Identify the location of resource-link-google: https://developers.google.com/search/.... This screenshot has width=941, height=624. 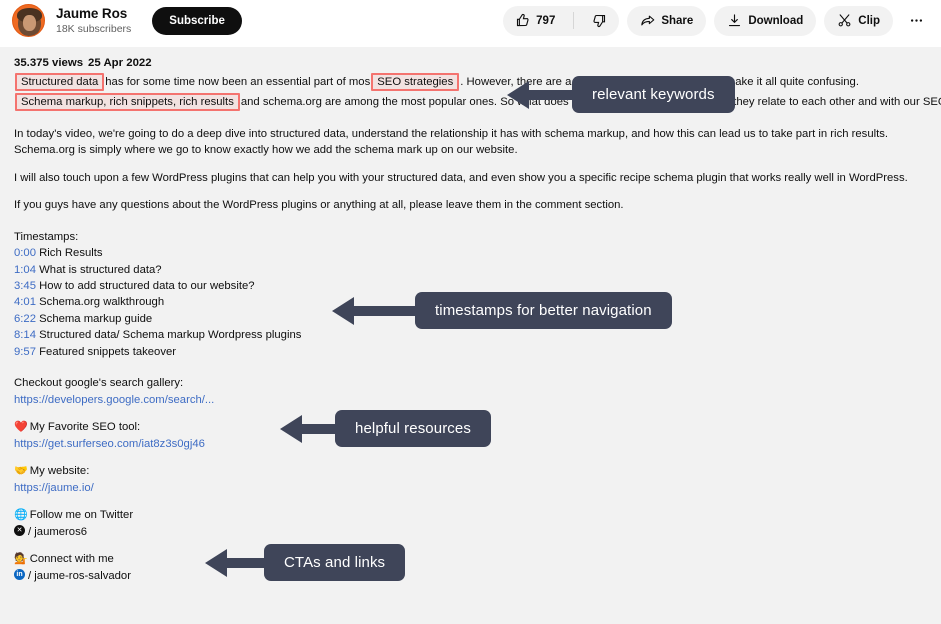
(470, 400).